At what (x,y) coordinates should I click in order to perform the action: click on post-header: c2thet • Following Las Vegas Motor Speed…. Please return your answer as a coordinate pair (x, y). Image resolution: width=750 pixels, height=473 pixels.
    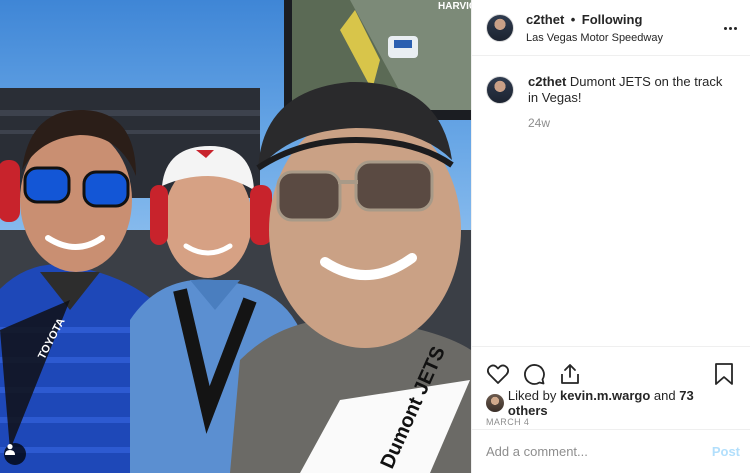
    Looking at the image, I should click on (611, 28).